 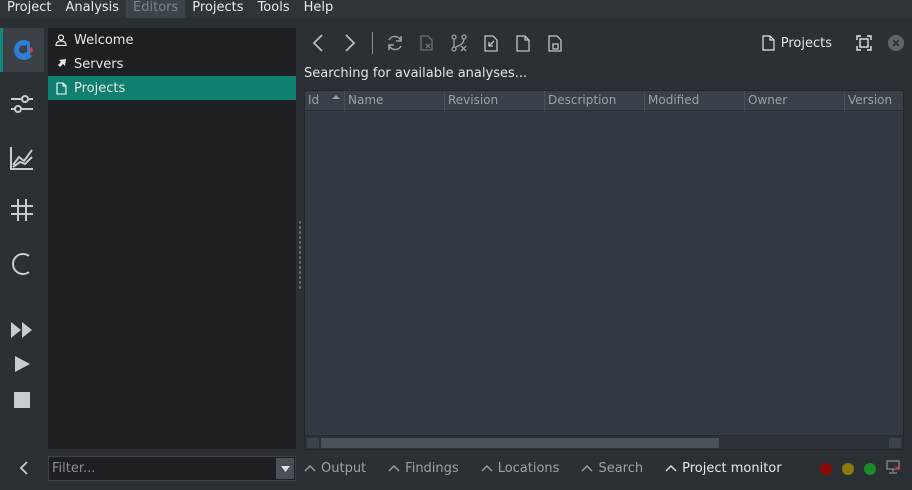 I want to click on nav-item-label: Projects, so click(x=100, y=88).